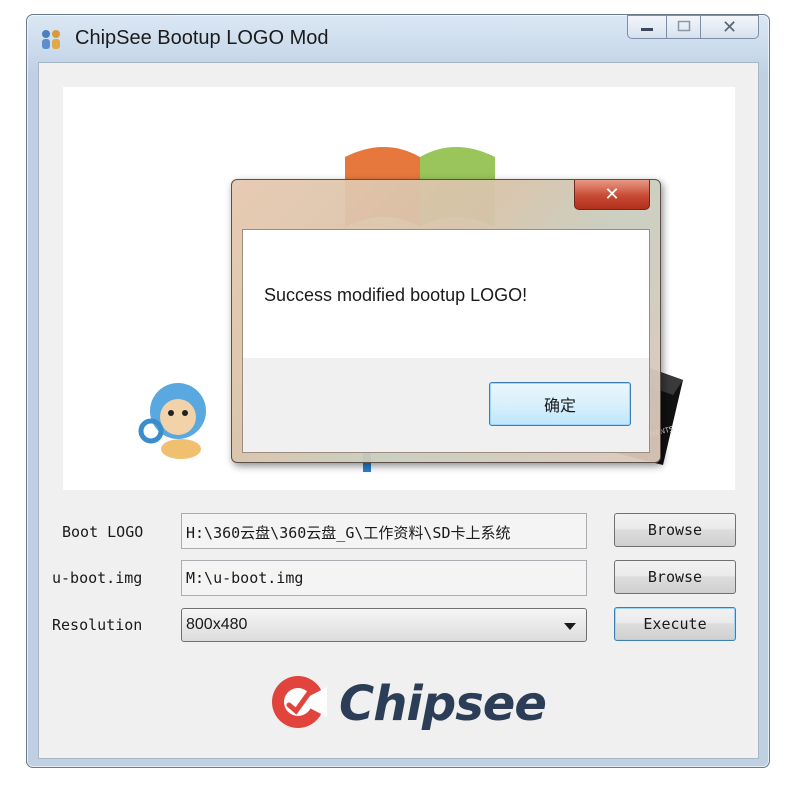 The width and height of the screenshot is (800, 800). Describe the element at coordinates (51, 40) in the screenshot. I see `app-icon` at that location.